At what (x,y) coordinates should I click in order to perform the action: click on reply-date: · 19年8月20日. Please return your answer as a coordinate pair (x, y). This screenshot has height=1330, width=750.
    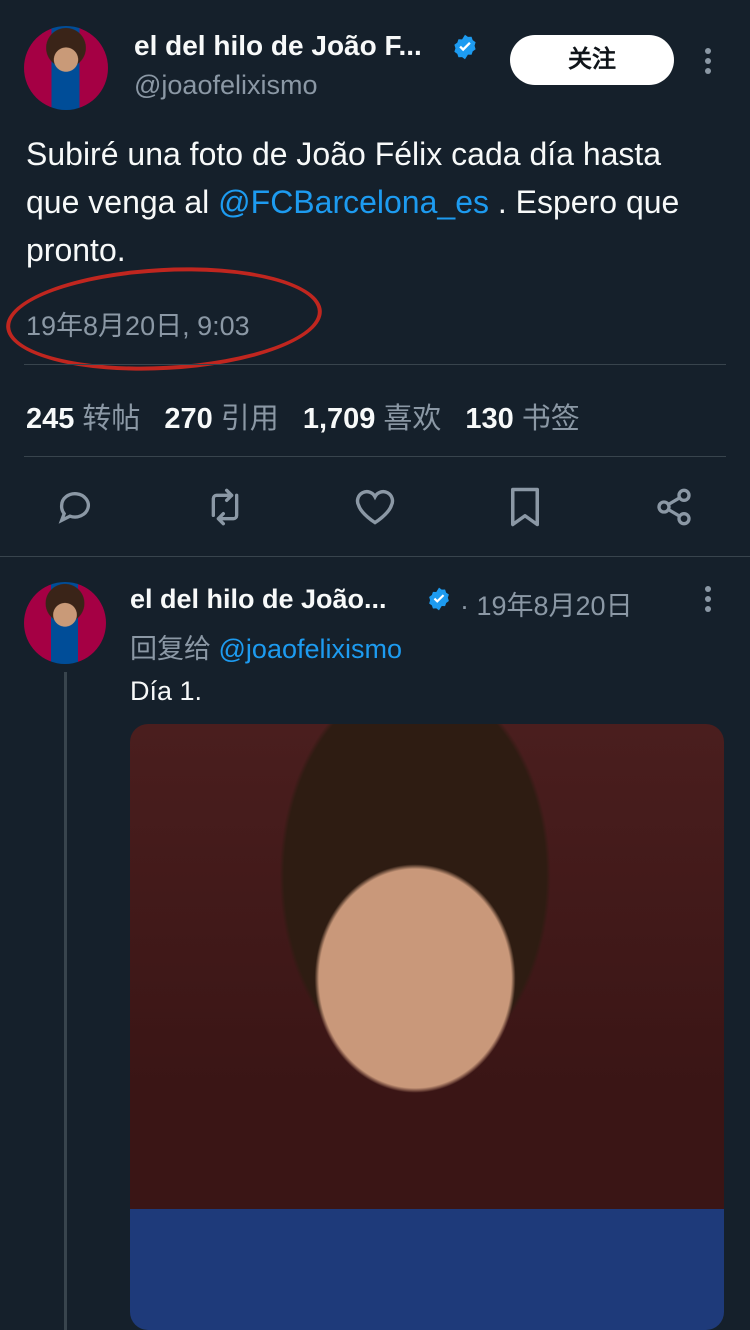
    Looking at the image, I should click on (546, 603).